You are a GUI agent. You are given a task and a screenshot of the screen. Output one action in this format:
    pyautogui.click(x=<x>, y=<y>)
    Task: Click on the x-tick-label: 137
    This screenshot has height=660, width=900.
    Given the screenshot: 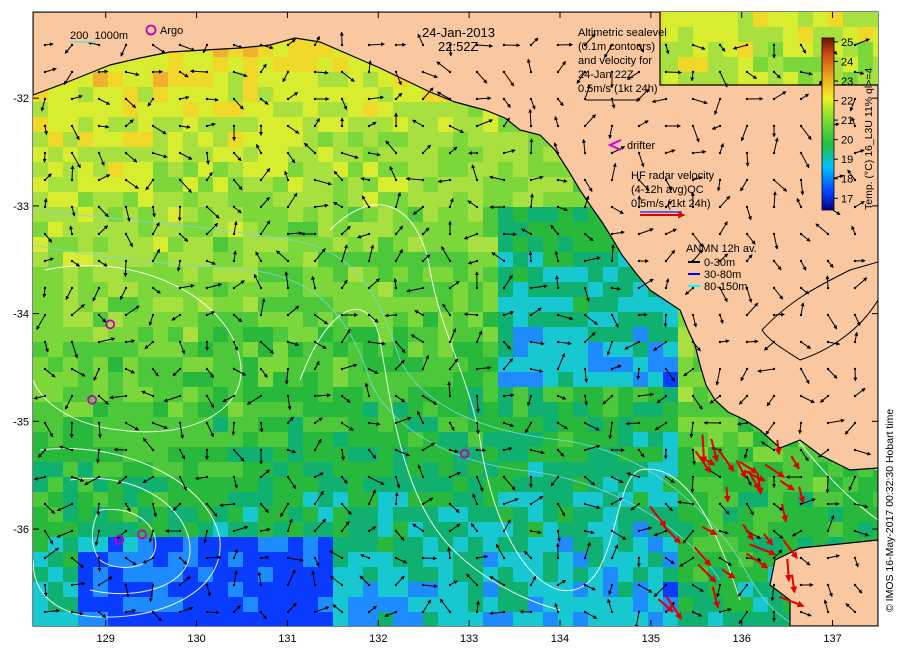 What is the action you would take?
    pyautogui.click(x=832, y=639)
    